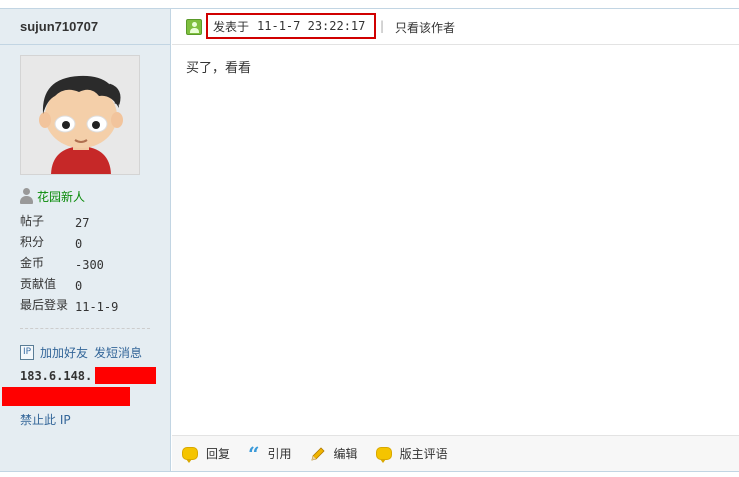 This screenshot has width=739, height=477. What do you see at coordinates (69, 284) in the screenshot?
I see `stat-row: 贡献值 0` at bounding box center [69, 284].